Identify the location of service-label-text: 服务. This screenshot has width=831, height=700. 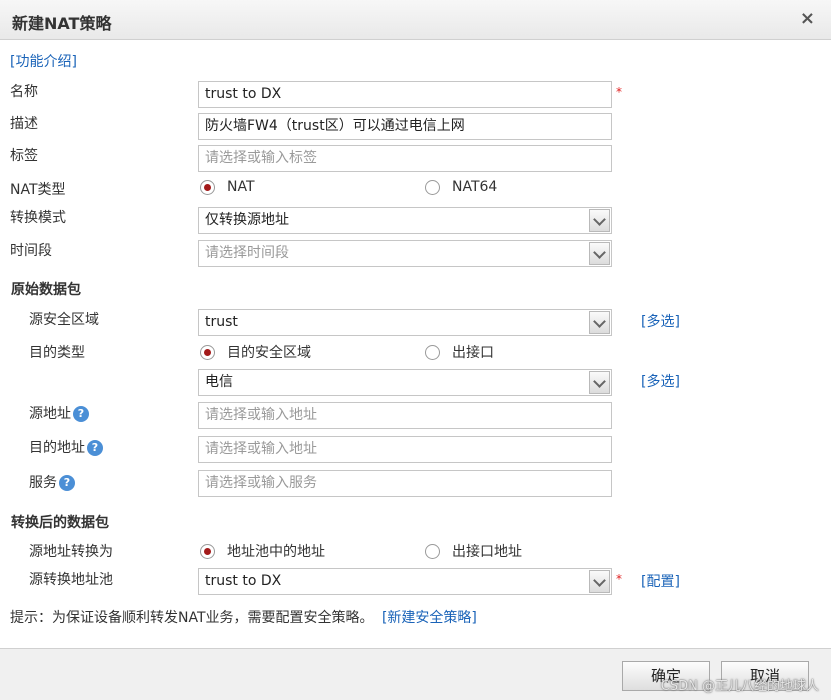
(43, 483).